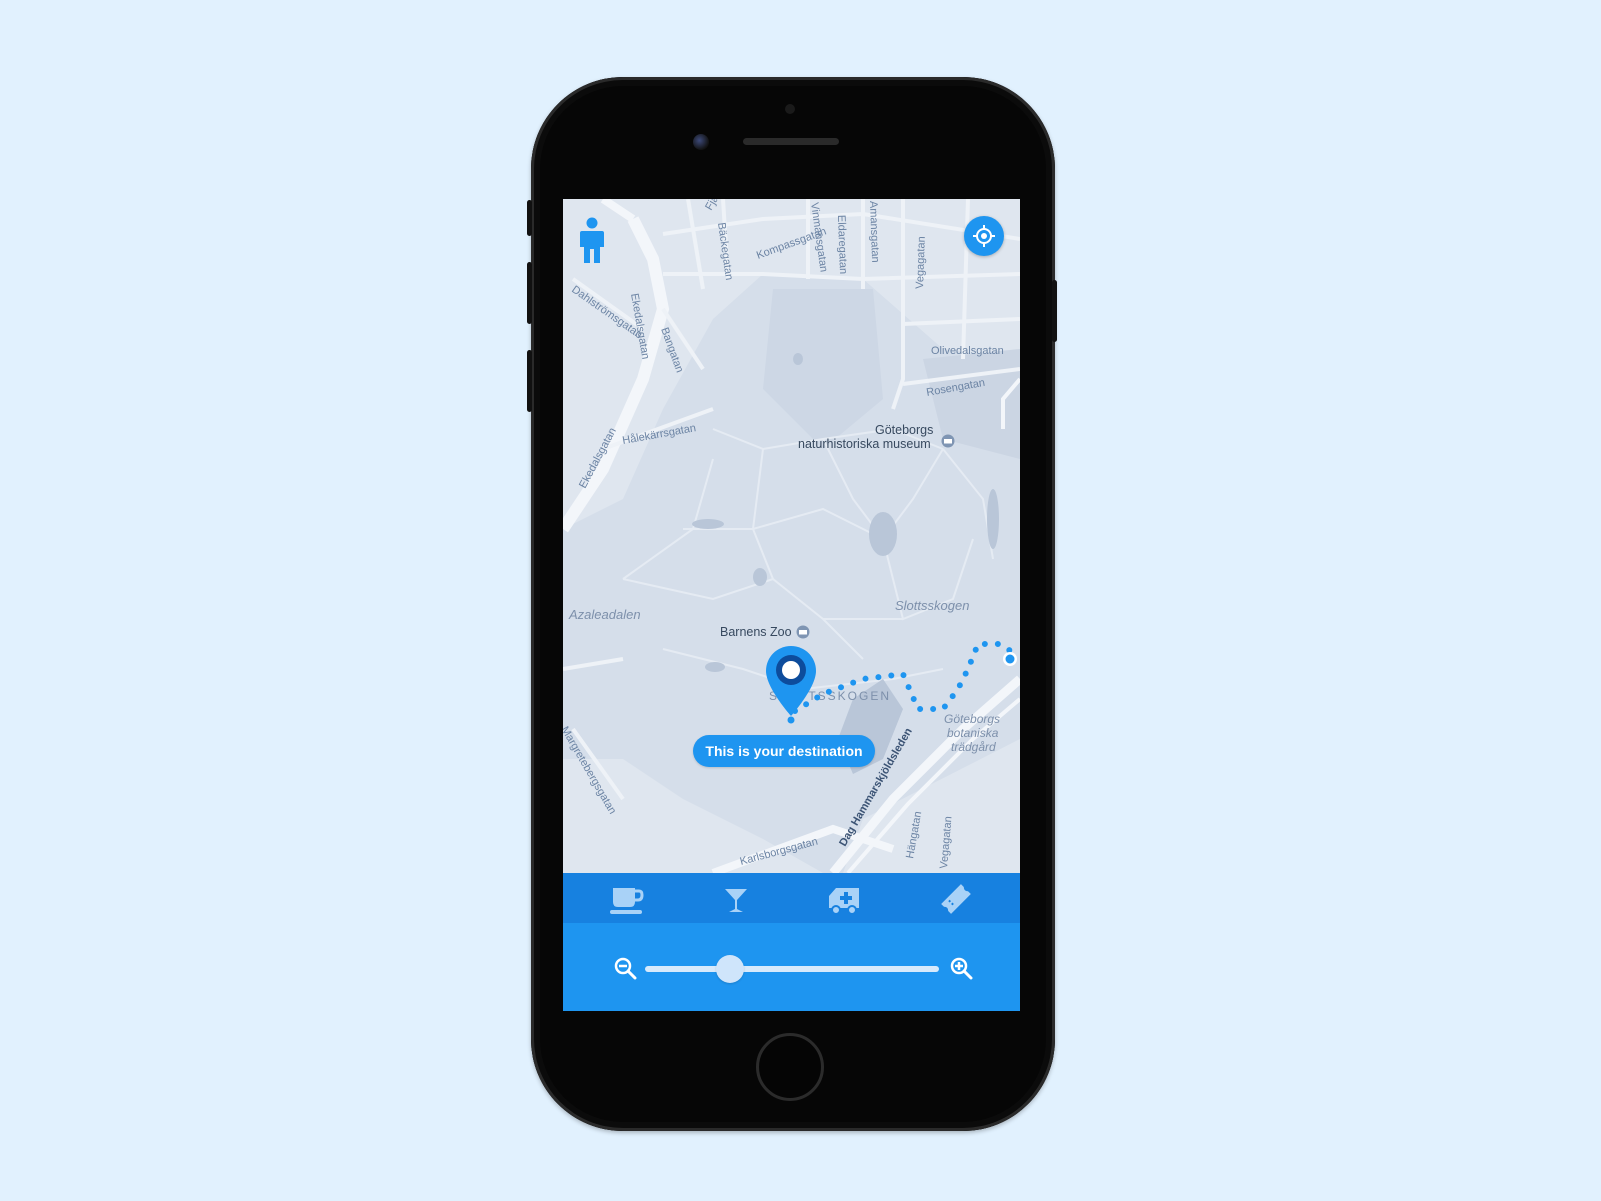 The image size is (1601, 1201). What do you see at coordinates (967, 351) in the screenshot?
I see `street-label: Olivedalsgatan` at bounding box center [967, 351].